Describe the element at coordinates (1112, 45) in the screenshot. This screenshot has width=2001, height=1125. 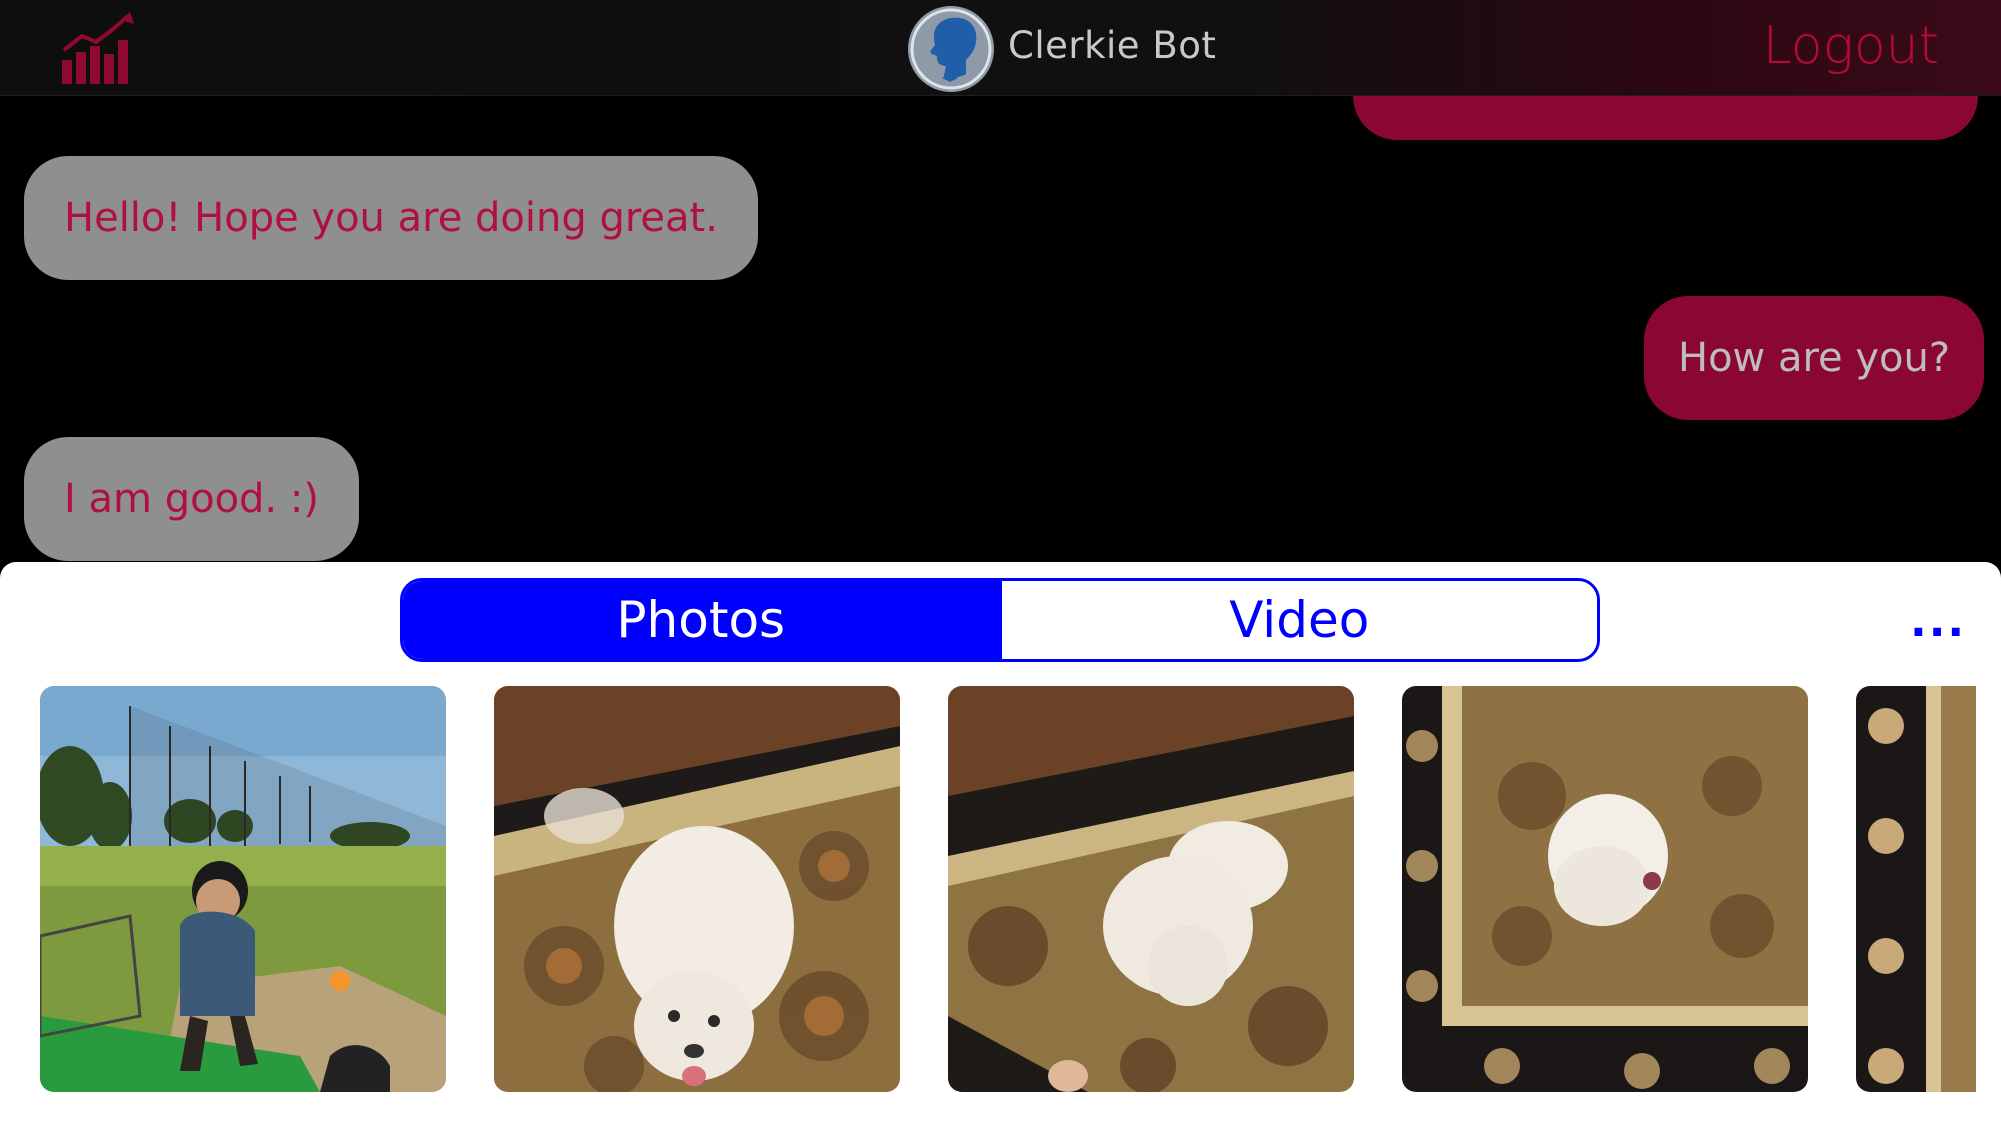
I see `bot-name: Clerkie Bot` at that location.